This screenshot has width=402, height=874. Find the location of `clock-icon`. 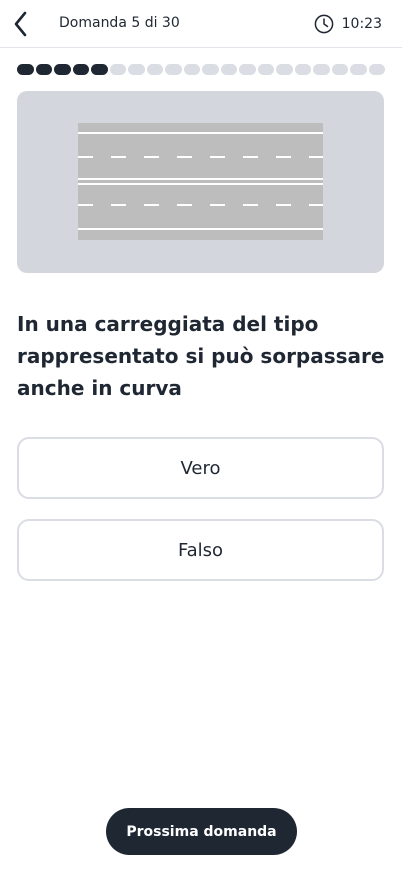

clock-icon is located at coordinates (323, 24).